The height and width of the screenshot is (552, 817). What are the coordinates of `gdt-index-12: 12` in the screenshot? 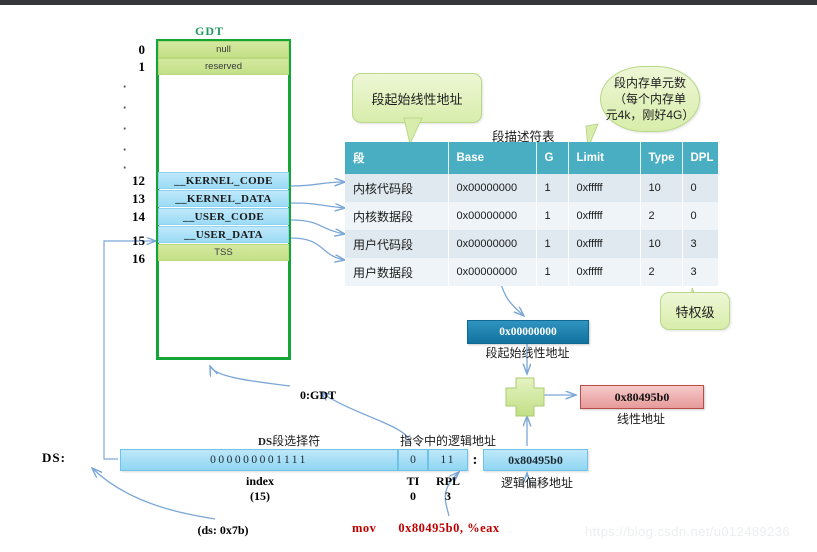 It's located at (138, 180).